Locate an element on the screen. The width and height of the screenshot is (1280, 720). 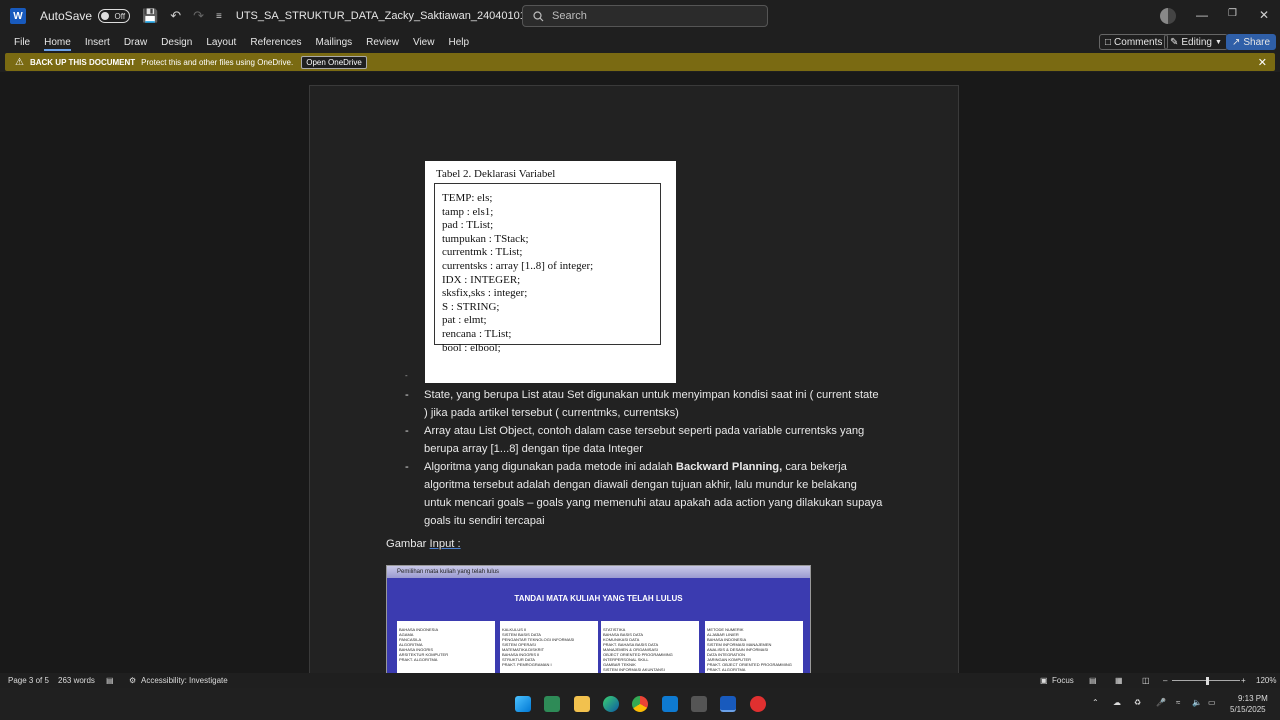
tab-view: View is located at coordinates (424, 42).